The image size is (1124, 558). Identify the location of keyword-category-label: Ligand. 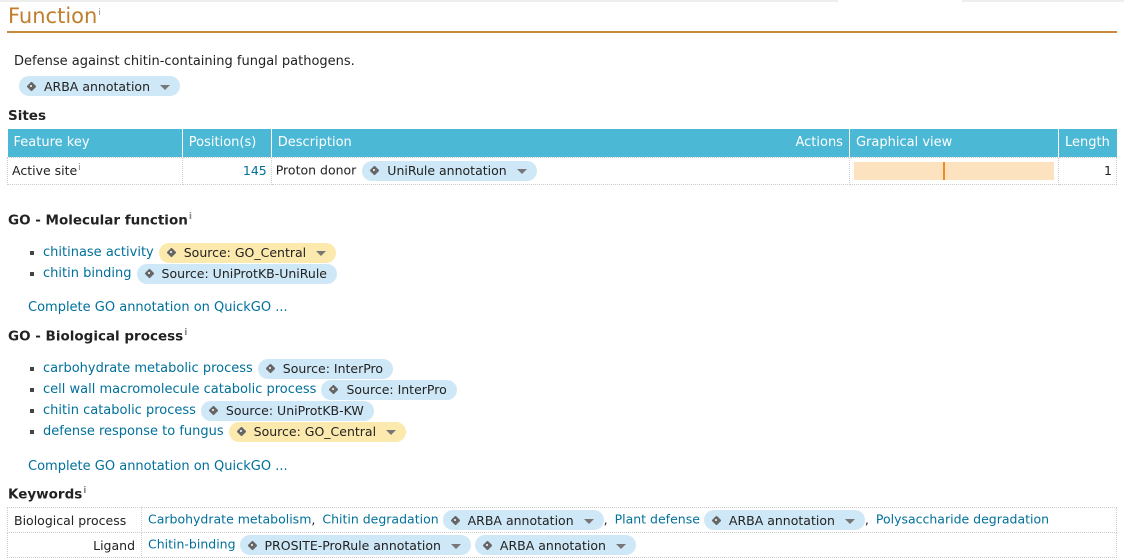
(74, 545).